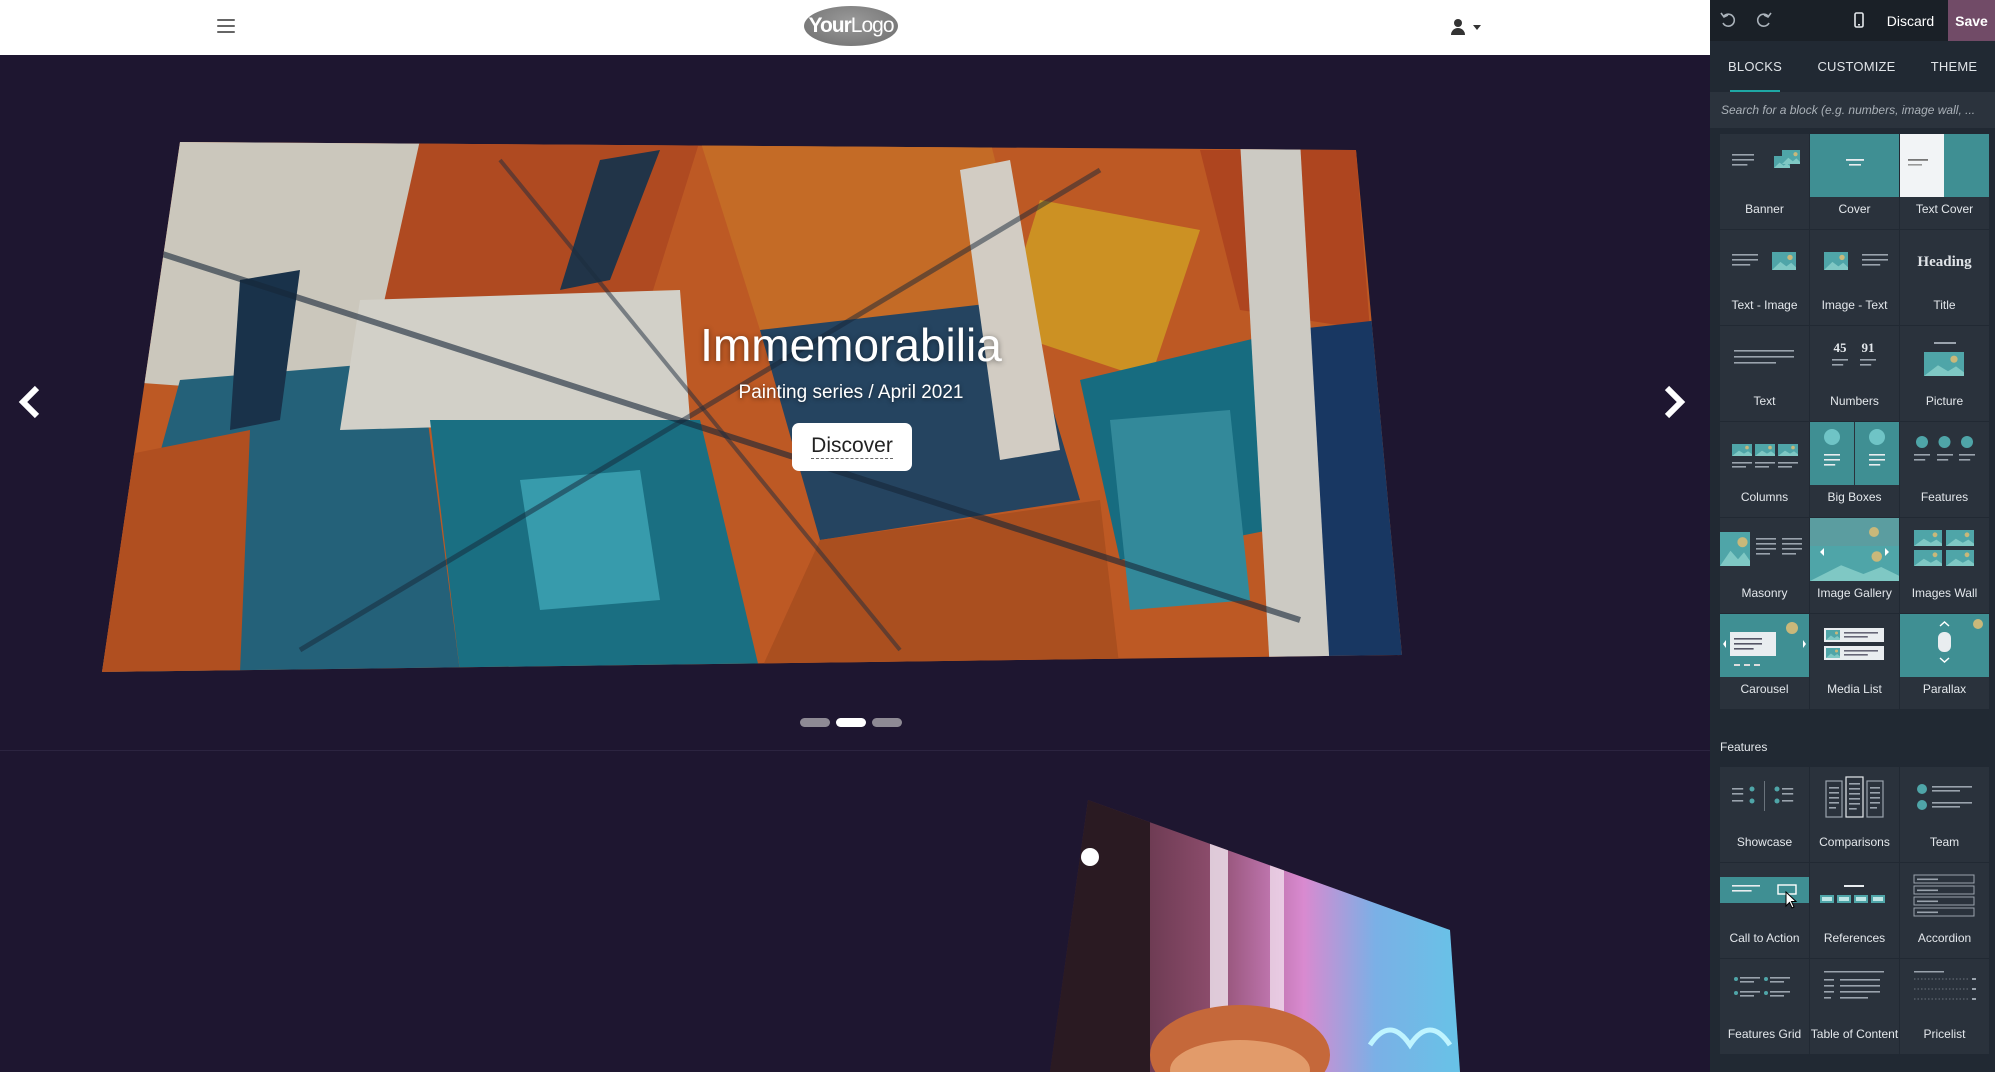 This screenshot has height=1072, width=1995. Describe the element at coordinates (1728, 20) in the screenshot. I see `undo-icon` at that location.